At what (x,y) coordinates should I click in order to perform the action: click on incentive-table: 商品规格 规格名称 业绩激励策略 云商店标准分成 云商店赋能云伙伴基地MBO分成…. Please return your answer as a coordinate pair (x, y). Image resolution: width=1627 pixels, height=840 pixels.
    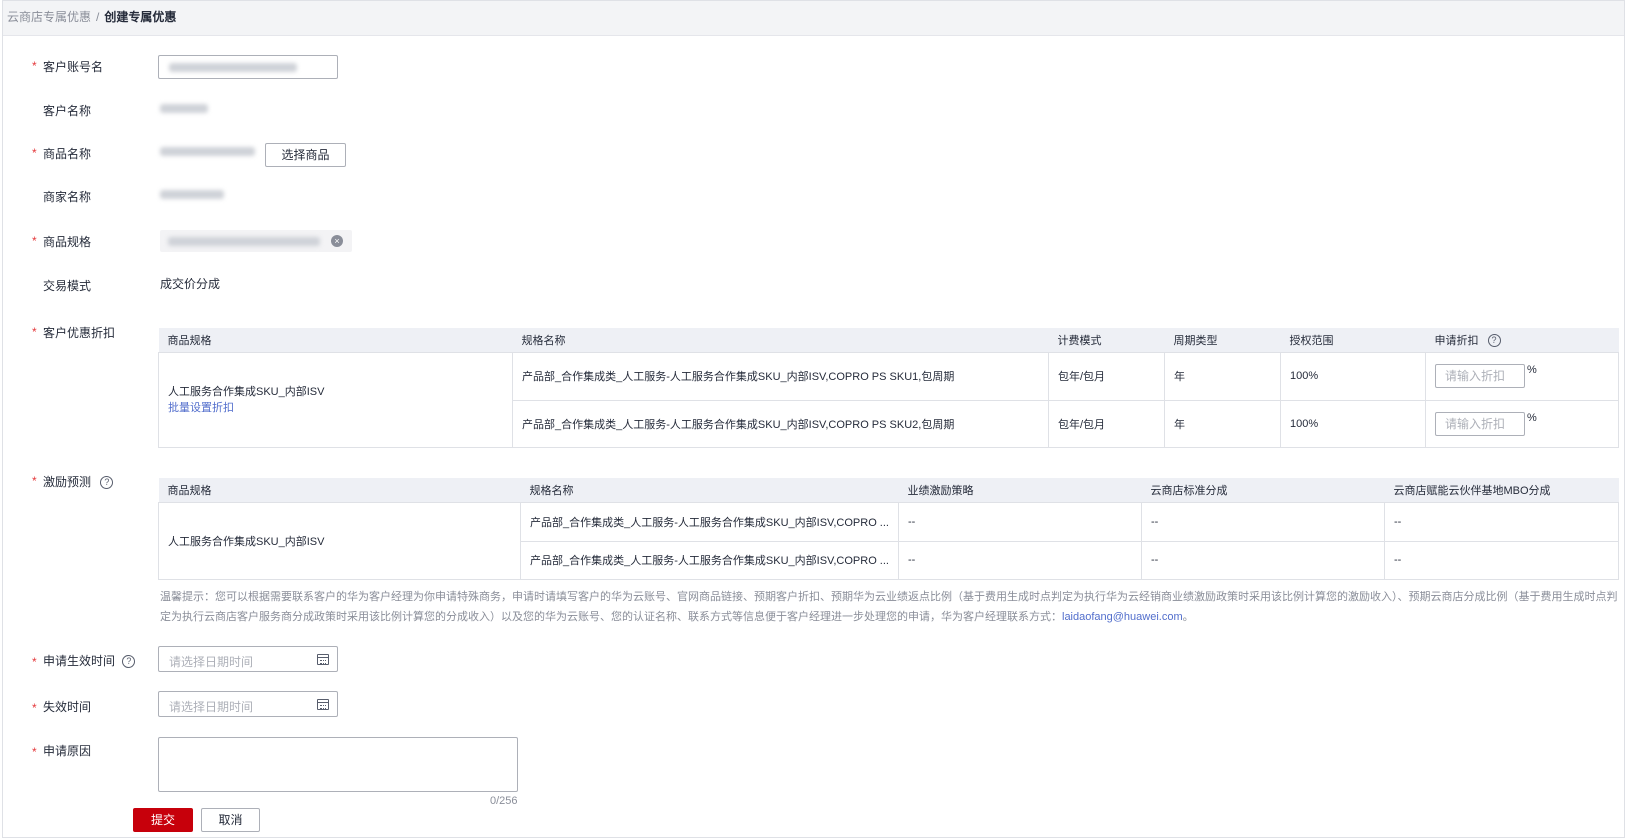
    Looking at the image, I should click on (889, 529).